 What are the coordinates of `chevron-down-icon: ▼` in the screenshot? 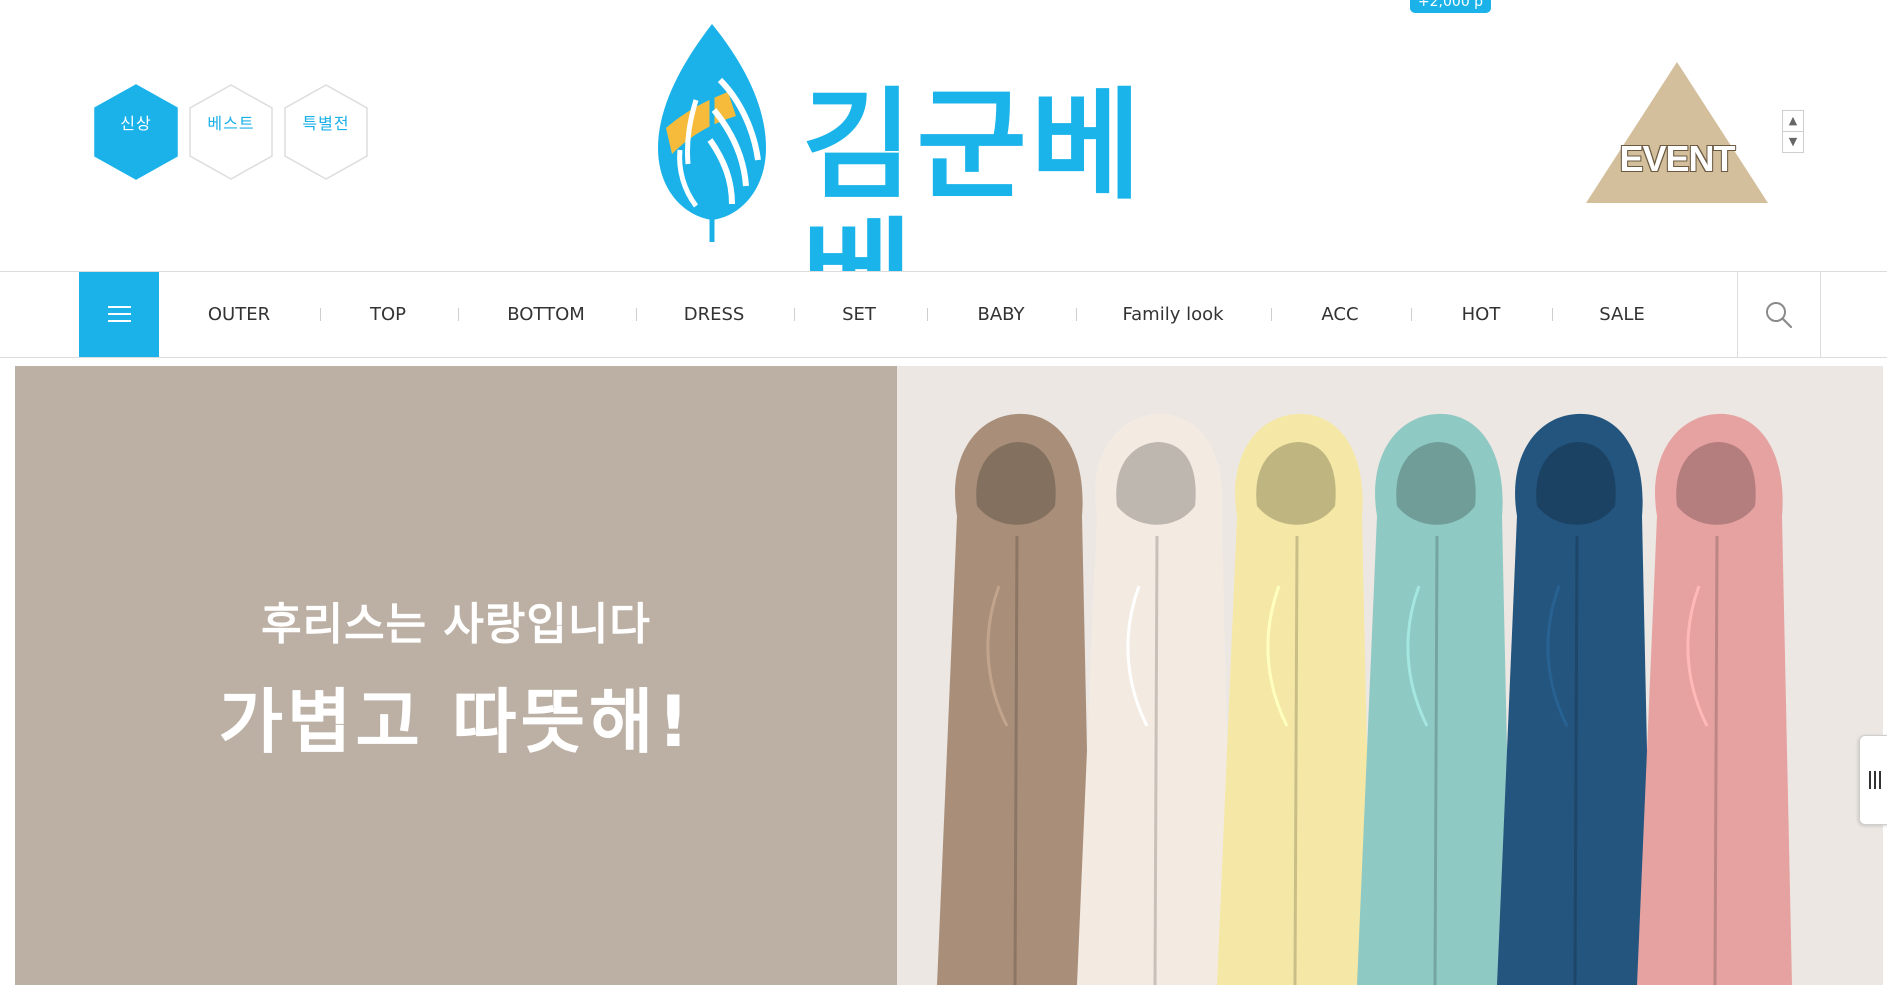 It's located at (1793, 141).